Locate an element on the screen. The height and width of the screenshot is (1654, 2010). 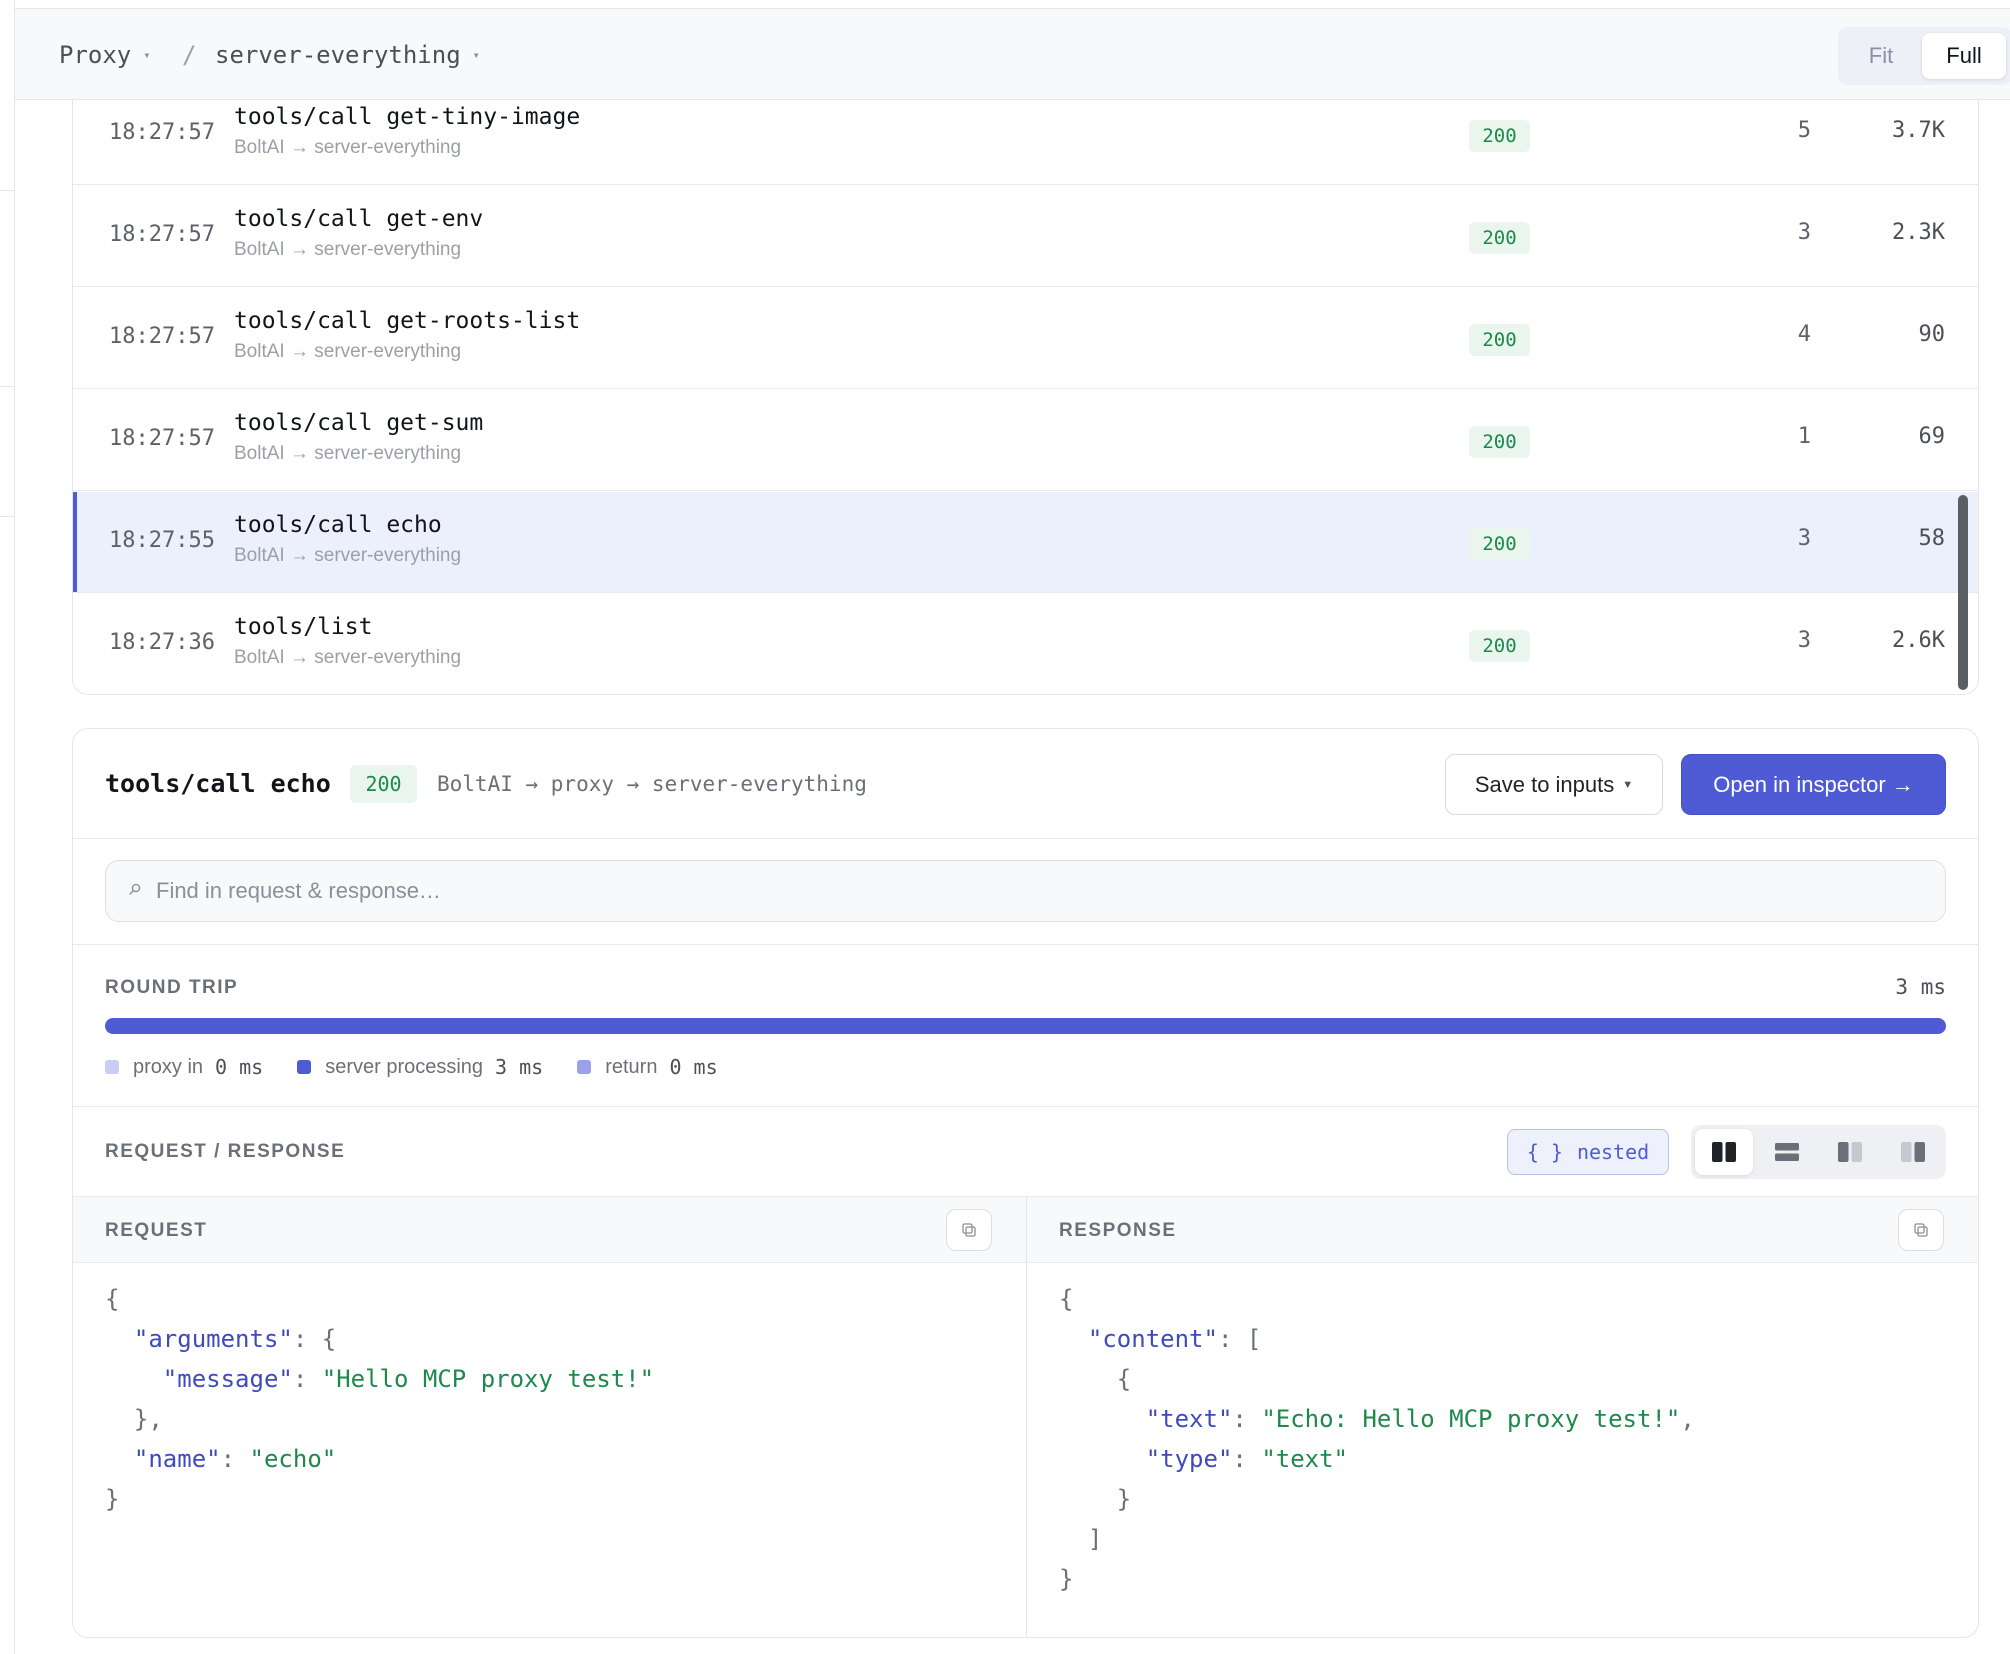
request-method: tools/call get-sum is located at coordinates (359, 423).